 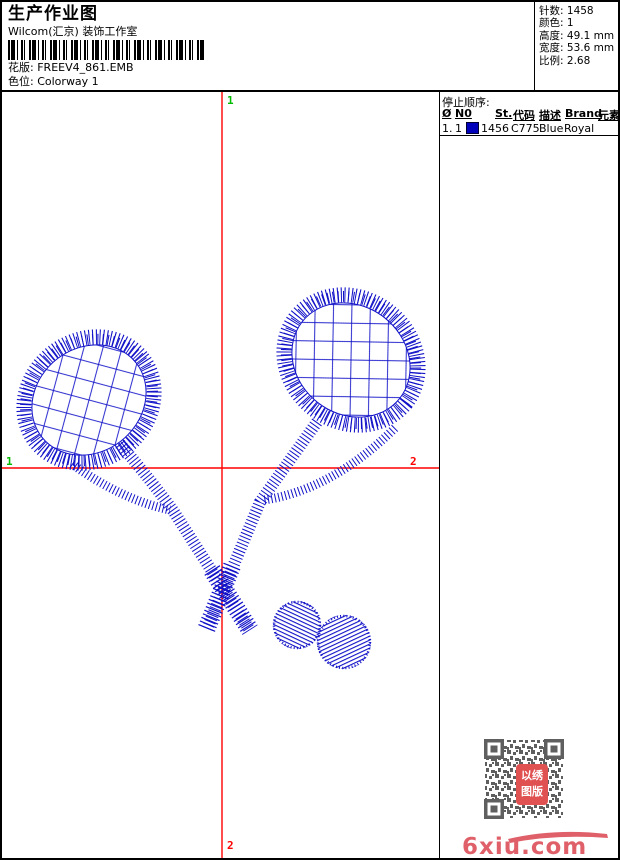 I want to click on racket-right, so click(x=311, y=460).